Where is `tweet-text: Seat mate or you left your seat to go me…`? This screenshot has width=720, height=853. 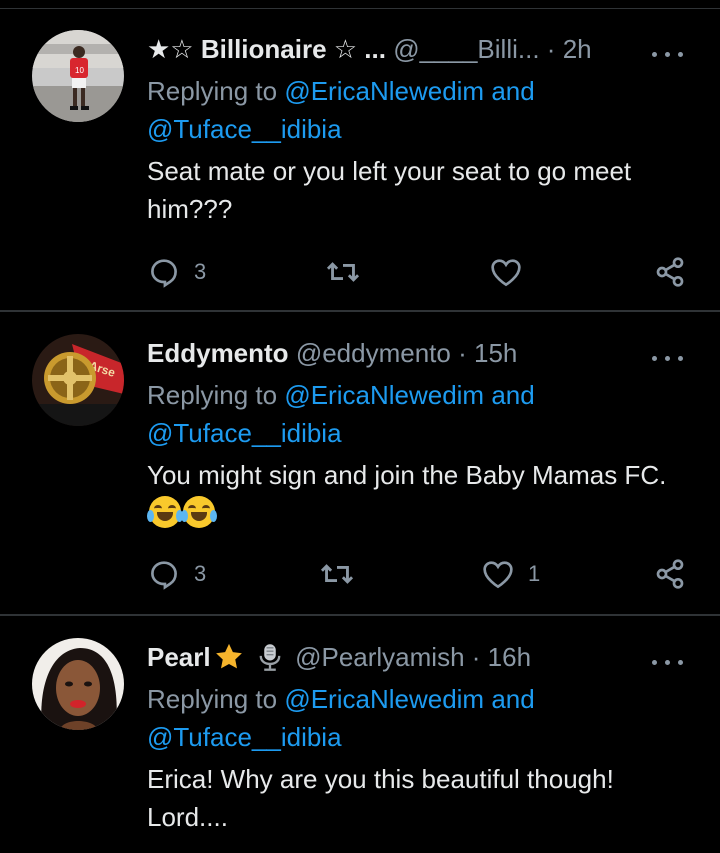 tweet-text: Seat mate or you left your seat to go me… is located at coordinates (389, 190).